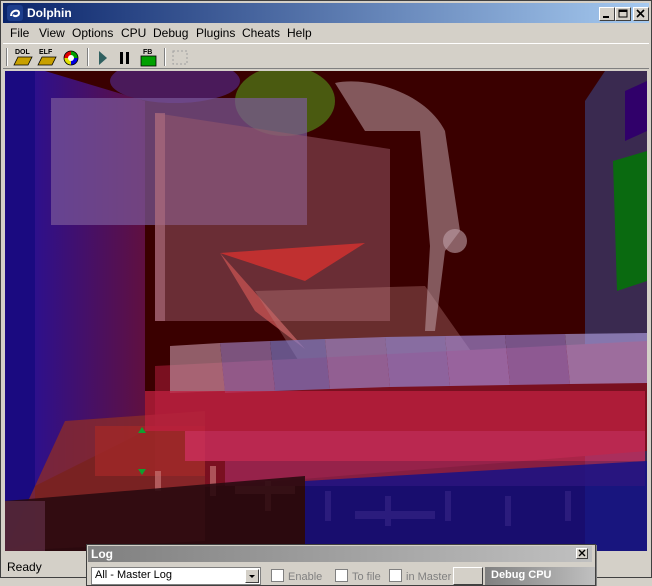 The height and width of the screenshot is (586, 652). I want to click on menu-options: Options, so click(92, 33).